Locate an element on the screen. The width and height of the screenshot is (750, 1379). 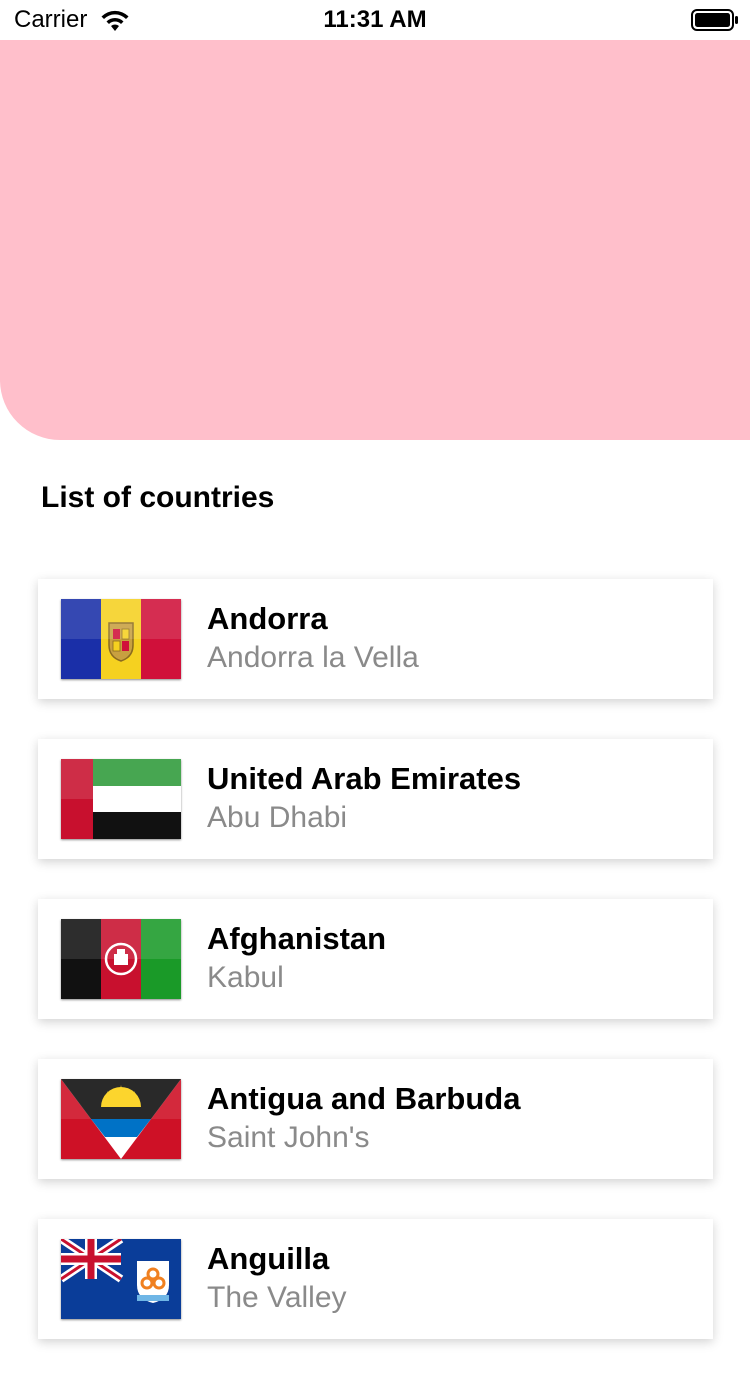
country-name: Anguilla is located at coordinates (268, 1258).